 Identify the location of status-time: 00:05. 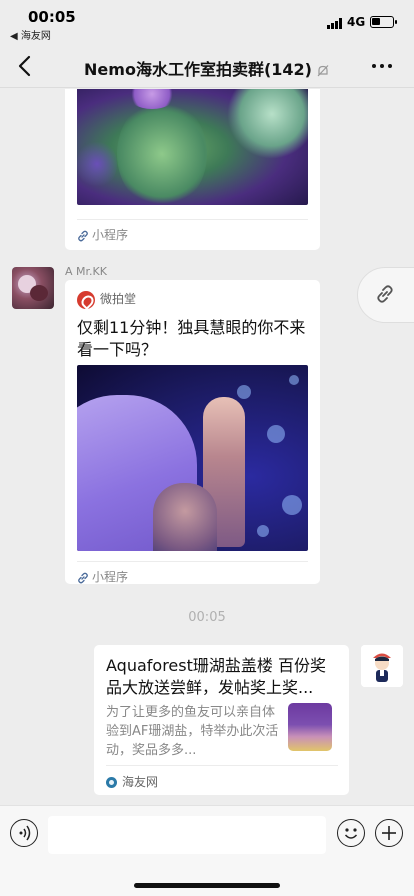
(52, 17).